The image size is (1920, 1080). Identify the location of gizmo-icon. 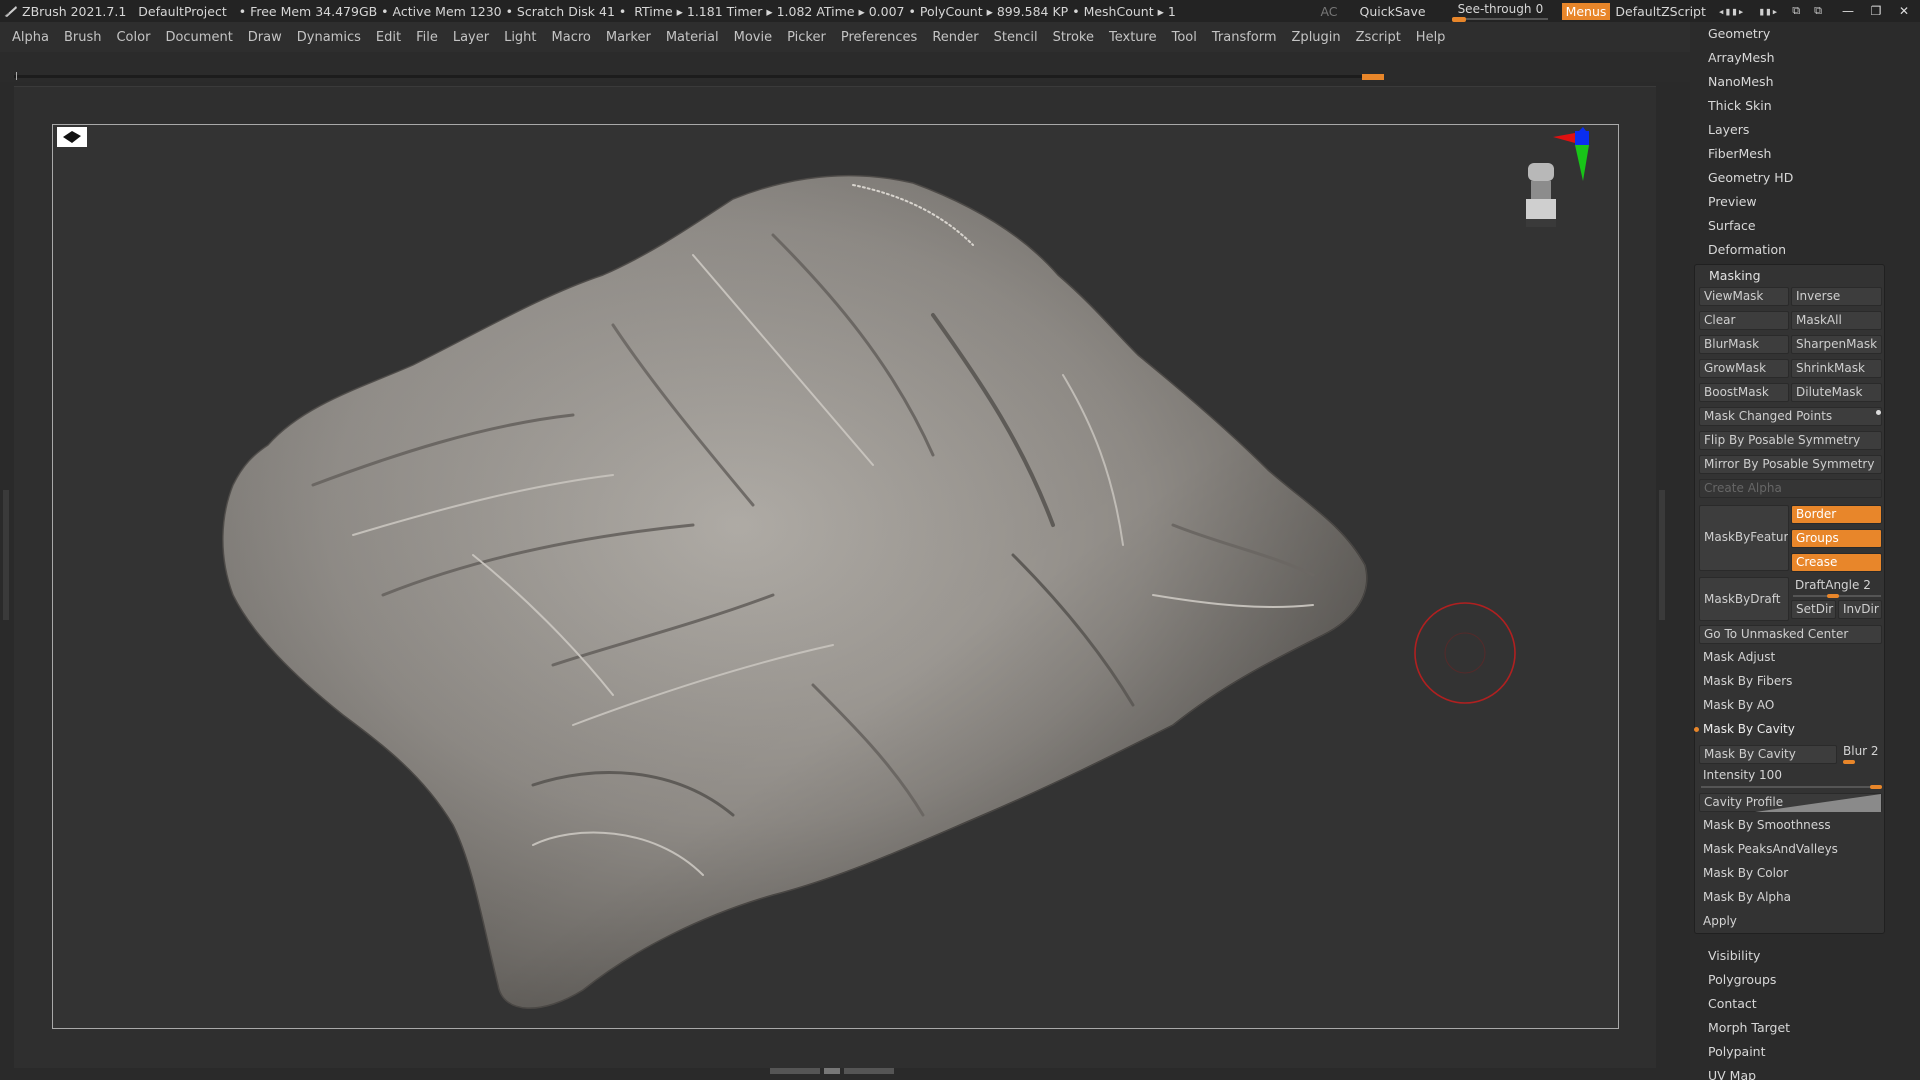
(1566, 190).